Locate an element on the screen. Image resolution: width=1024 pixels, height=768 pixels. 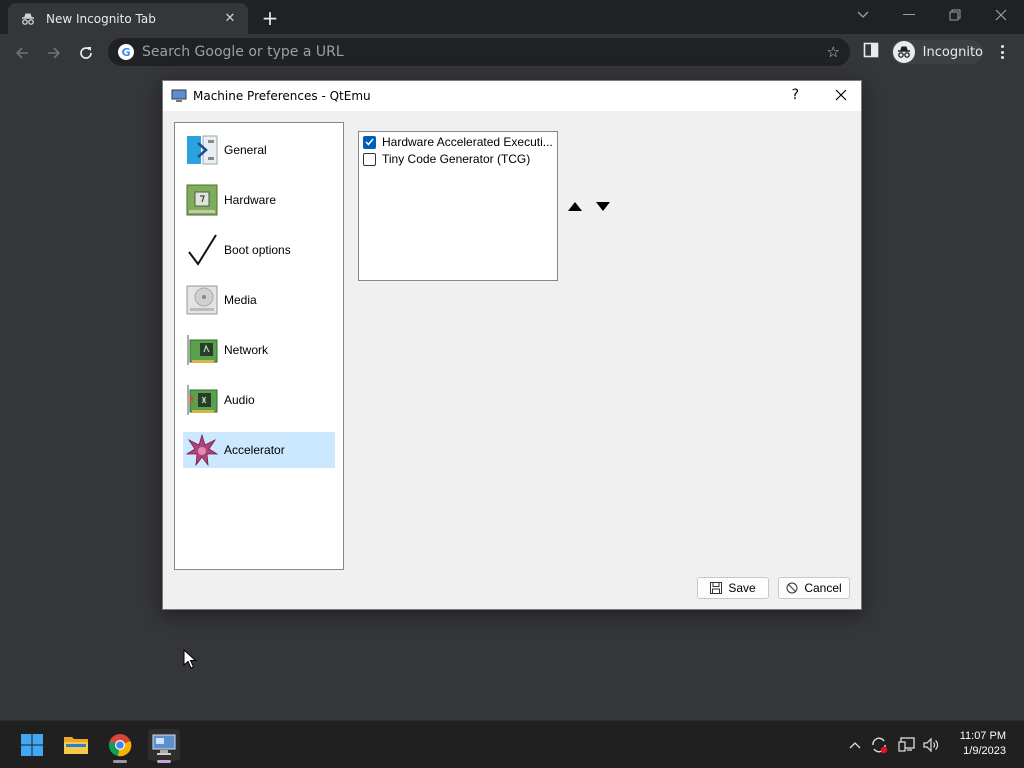
forward-arrow-icon is located at coordinates (54, 53).